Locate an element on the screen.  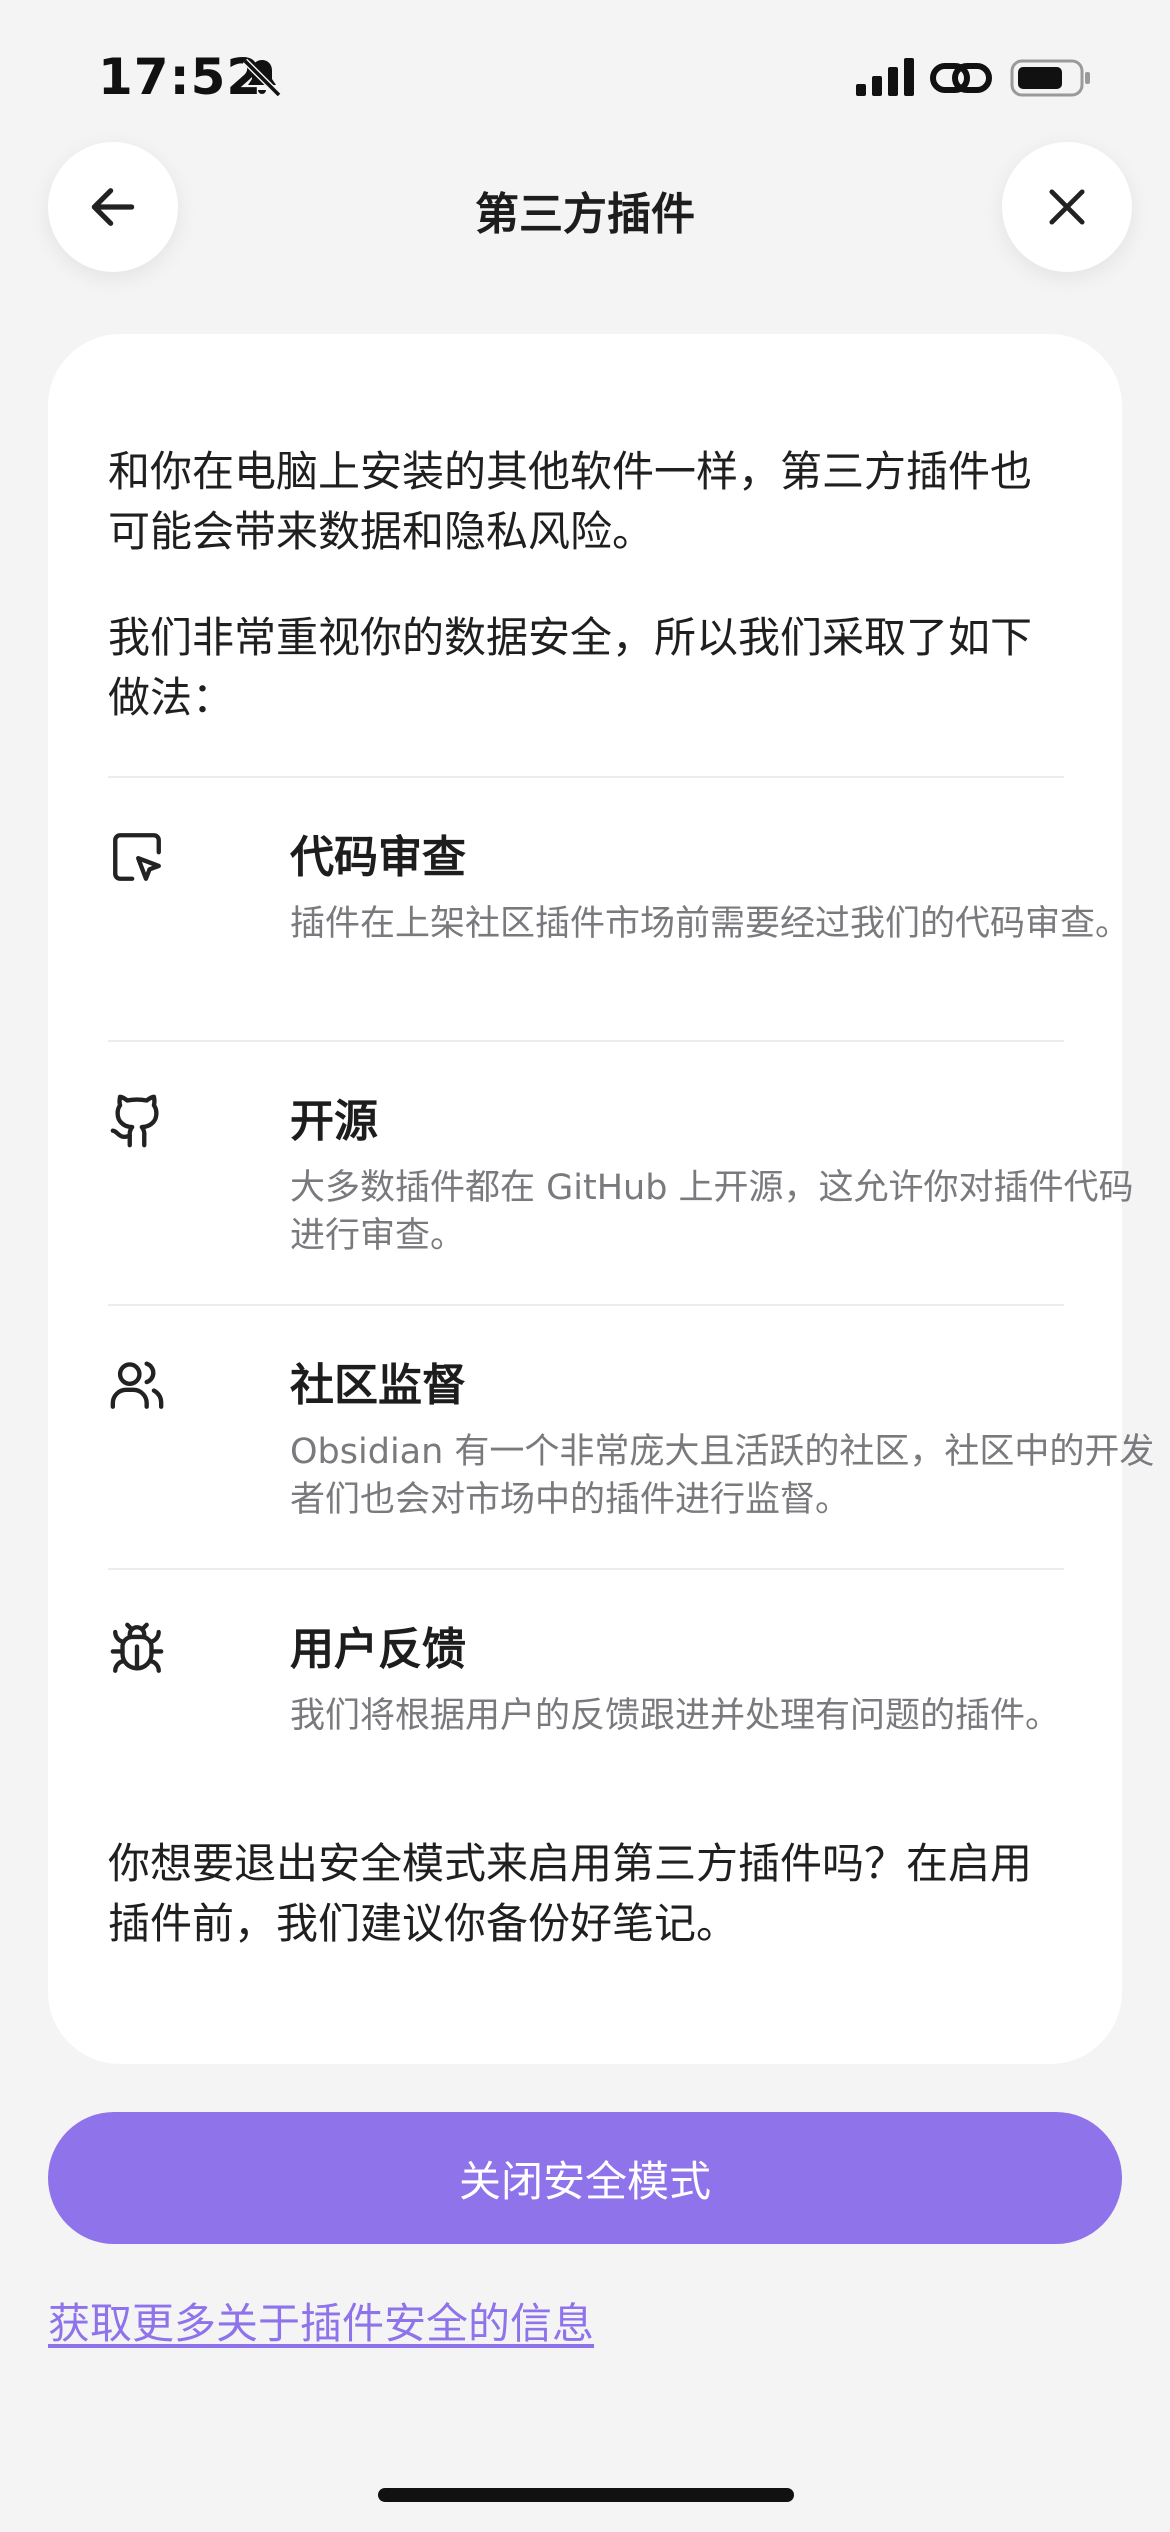
turn-off-safe-mode-button: 关闭安全模式 is located at coordinates (585, 2178).